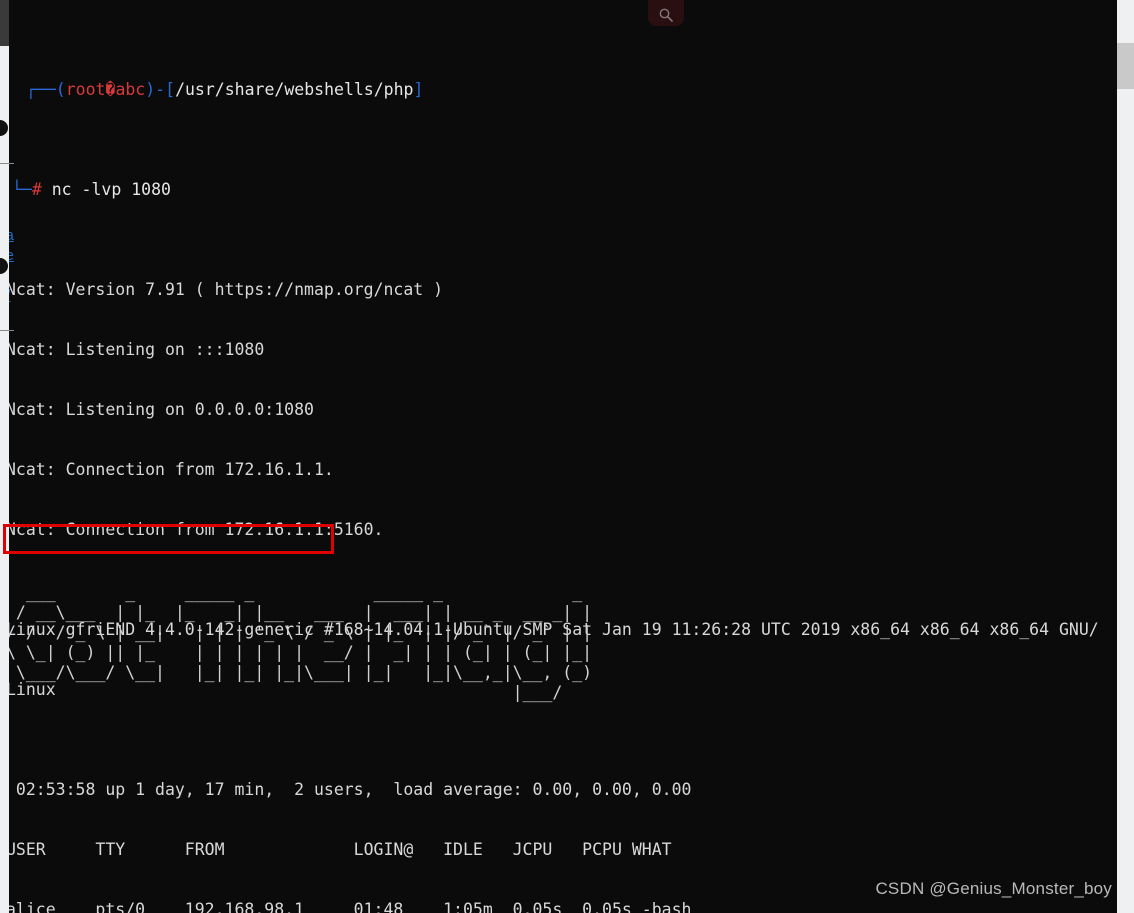 The image size is (1134, 913). Describe the element at coordinates (160, 409) in the screenshot. I see `ncat-line-2: Ncat: Listening on 0.0.0.0:1080` at that location.